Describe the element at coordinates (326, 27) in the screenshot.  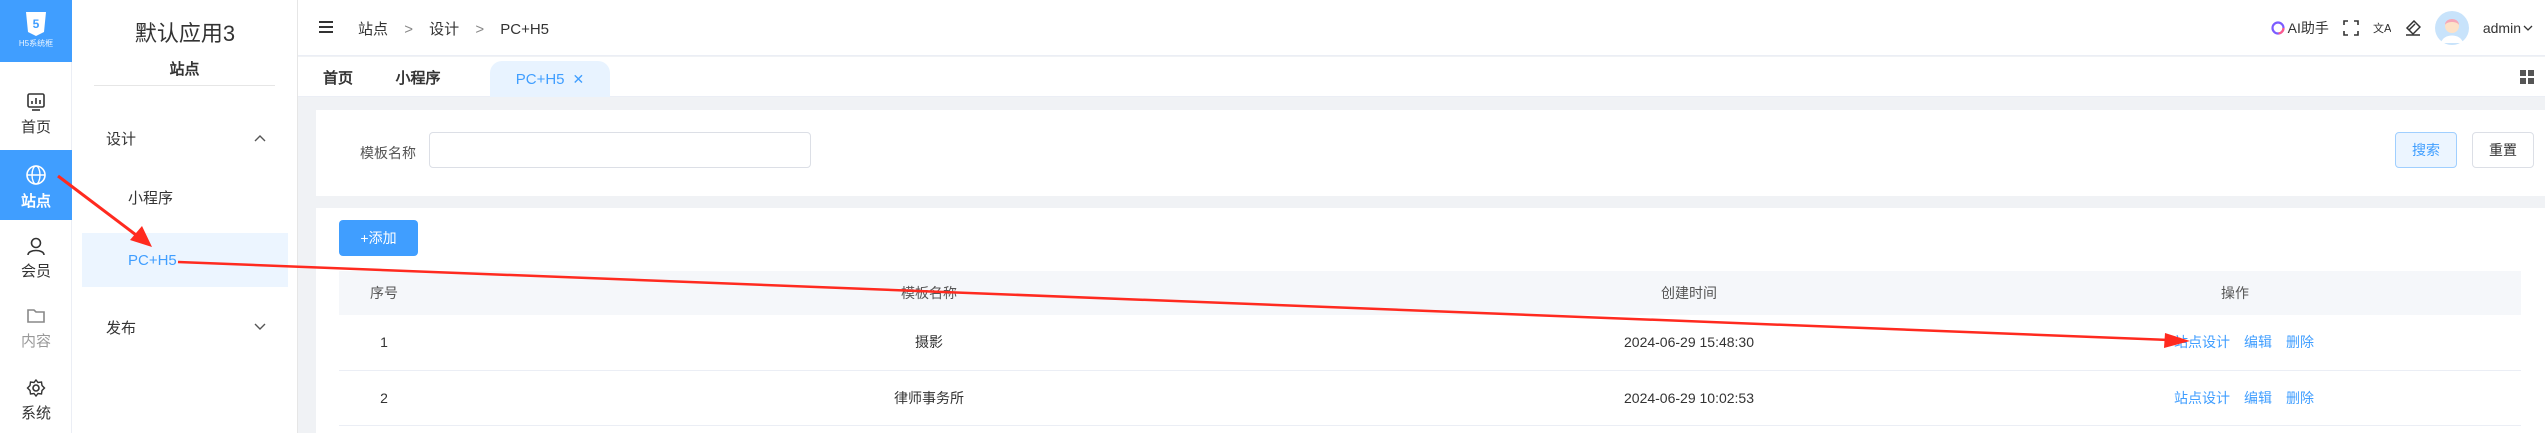
I see `menu-toggle-icon` at that location.